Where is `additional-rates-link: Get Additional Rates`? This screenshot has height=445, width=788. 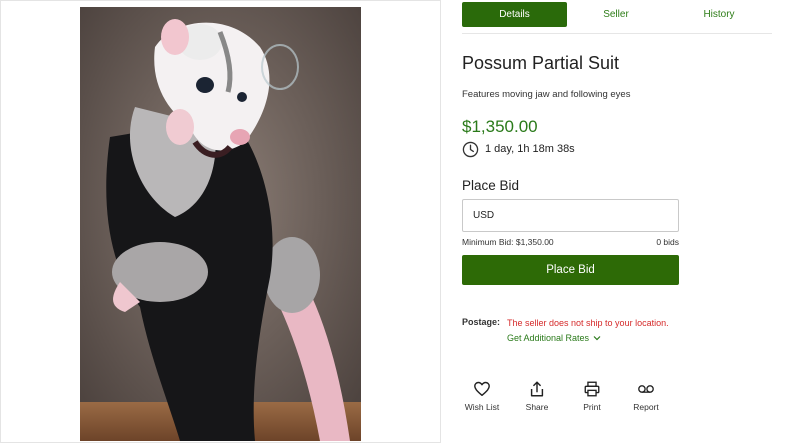 additional-rates-link: Get Additional Rates is located at coordinates (554, 338).